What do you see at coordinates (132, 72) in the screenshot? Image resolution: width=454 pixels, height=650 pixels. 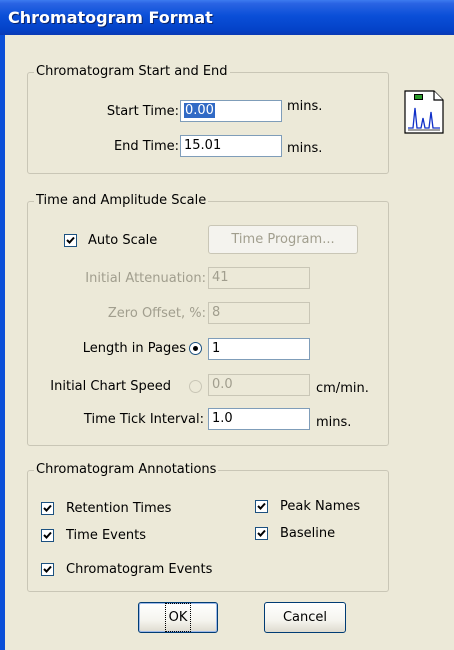 I see `start-end-group-label: Chromatogram Start and End` at bounding box center [132, 72].